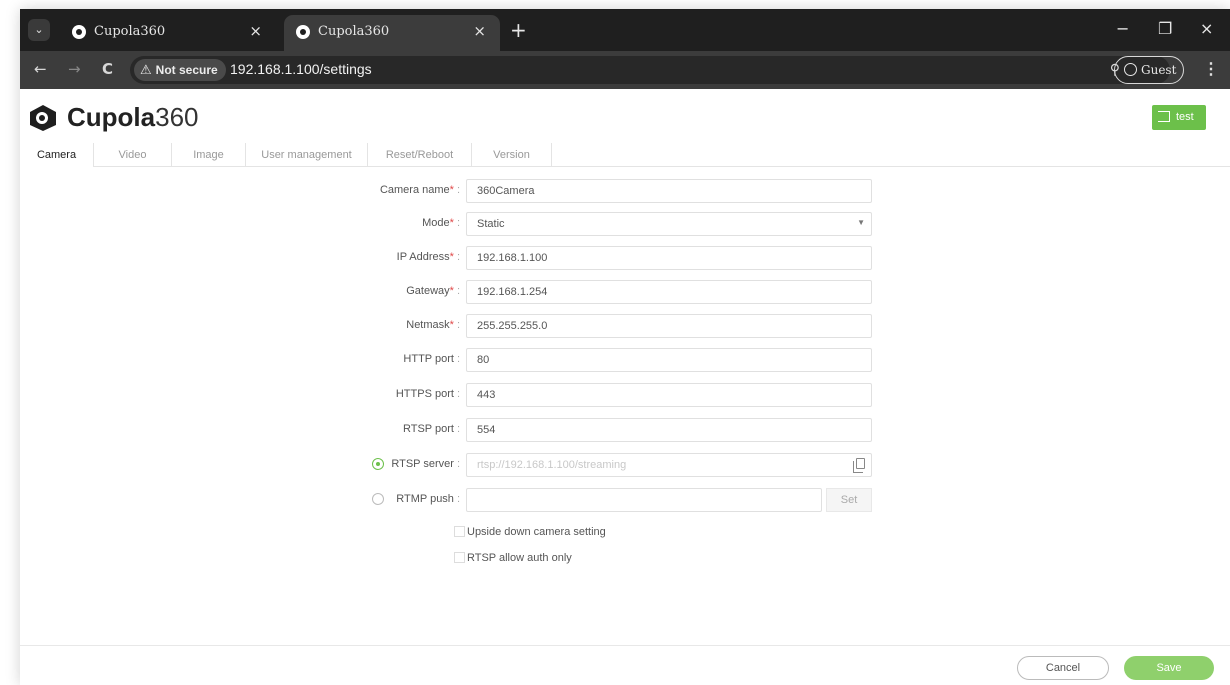 Image resolution: width=1230 pixels, height=685 pixels. Describe the element at coordinates (669, 326) in the screenshot. I see `netmask-input: 255.255.255.0` at that location.